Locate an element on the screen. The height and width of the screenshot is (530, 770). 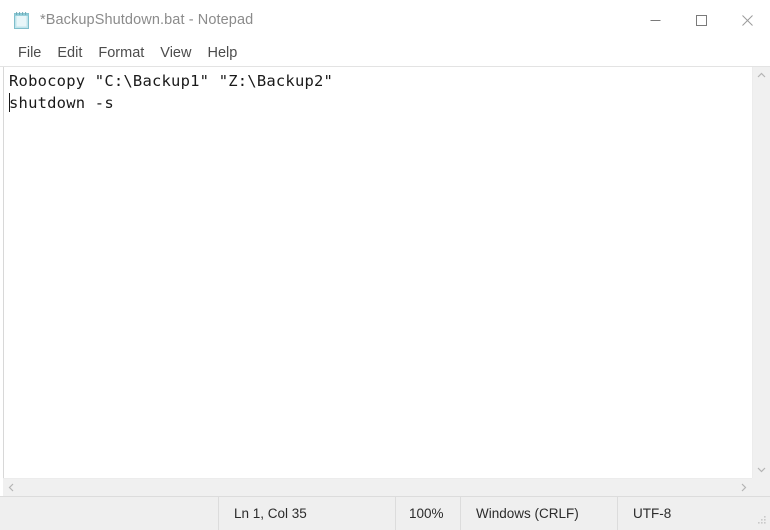
editor-line: shutdown -s is located at coordinates (61, 103).